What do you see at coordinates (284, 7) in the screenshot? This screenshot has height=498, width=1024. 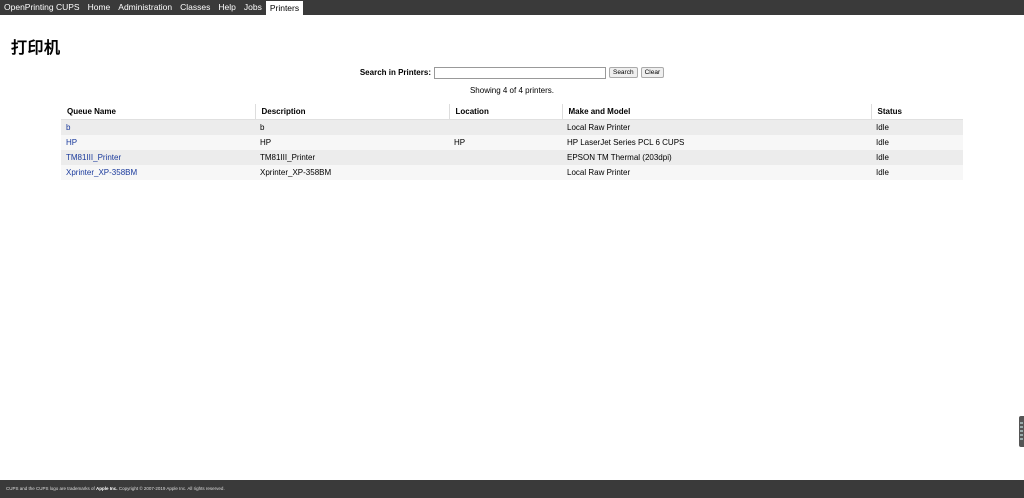 I see `nav-printers: Printers` at bounding box center [284, 7].